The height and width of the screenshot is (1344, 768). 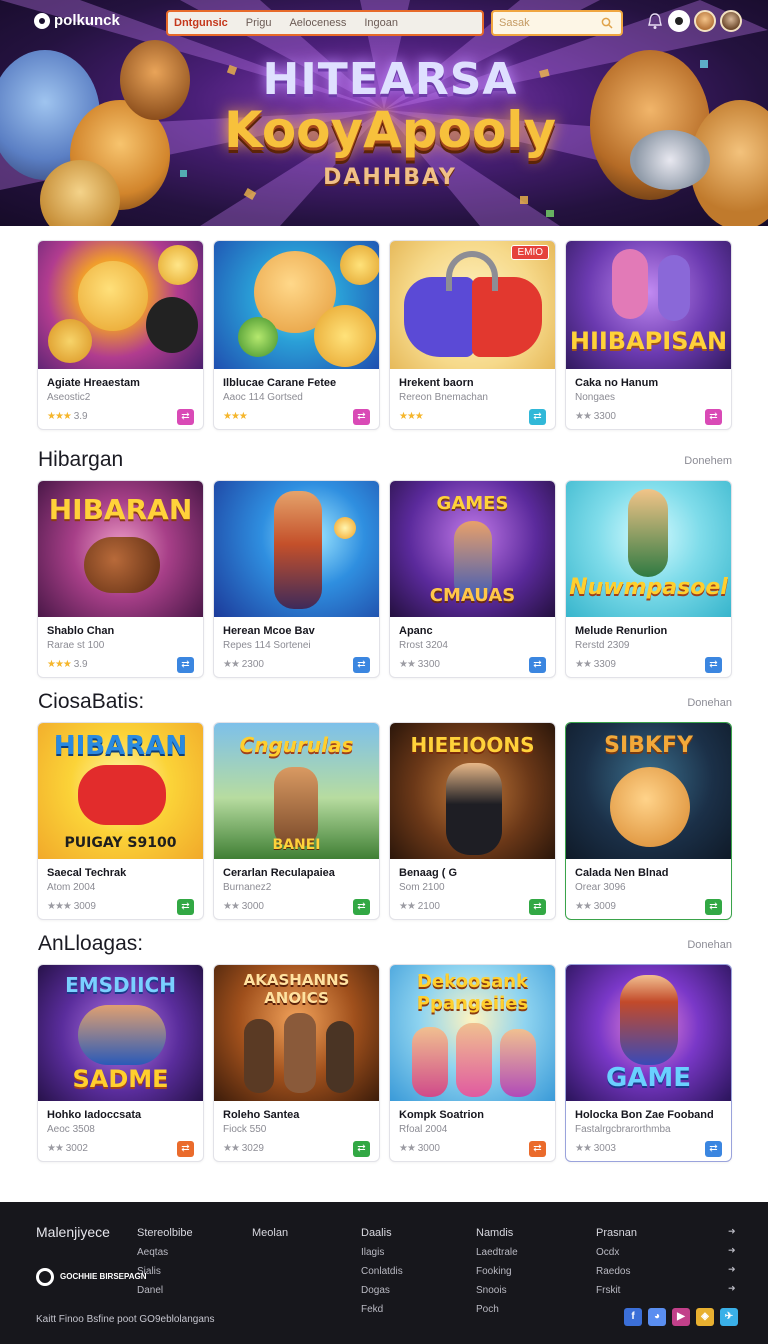 I want to click on footer-link: Laedtrale, so click(x=497, y=1252).